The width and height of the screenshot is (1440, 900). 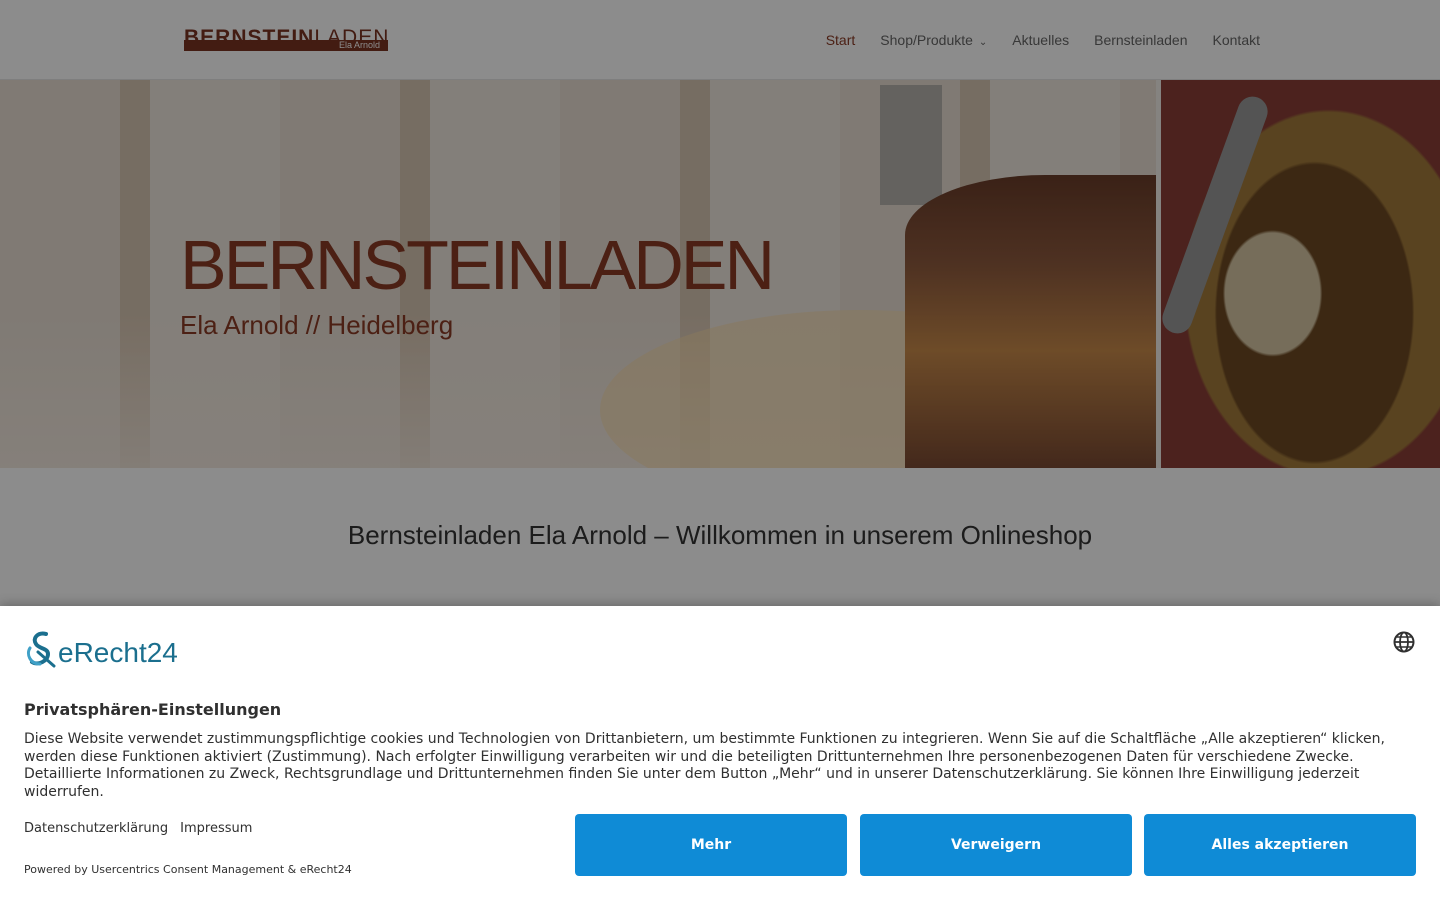 I want to click on erecht24-logo: eRecht24, so click(x=109, y=652).